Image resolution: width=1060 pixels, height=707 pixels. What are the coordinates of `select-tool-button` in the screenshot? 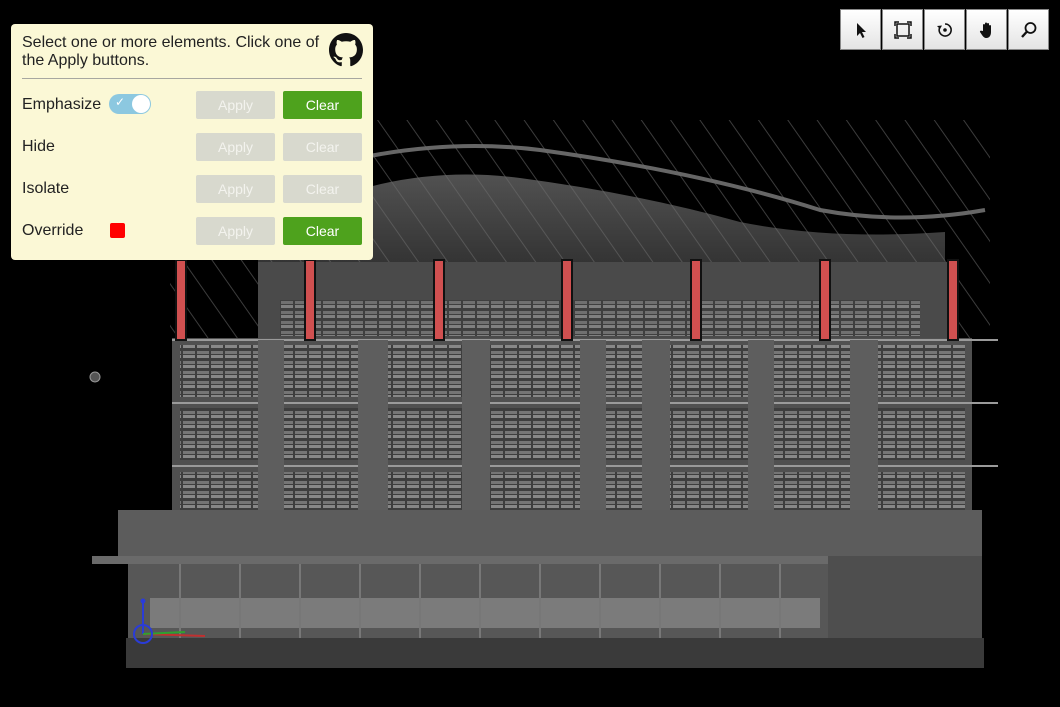 It's located at (860, 29).